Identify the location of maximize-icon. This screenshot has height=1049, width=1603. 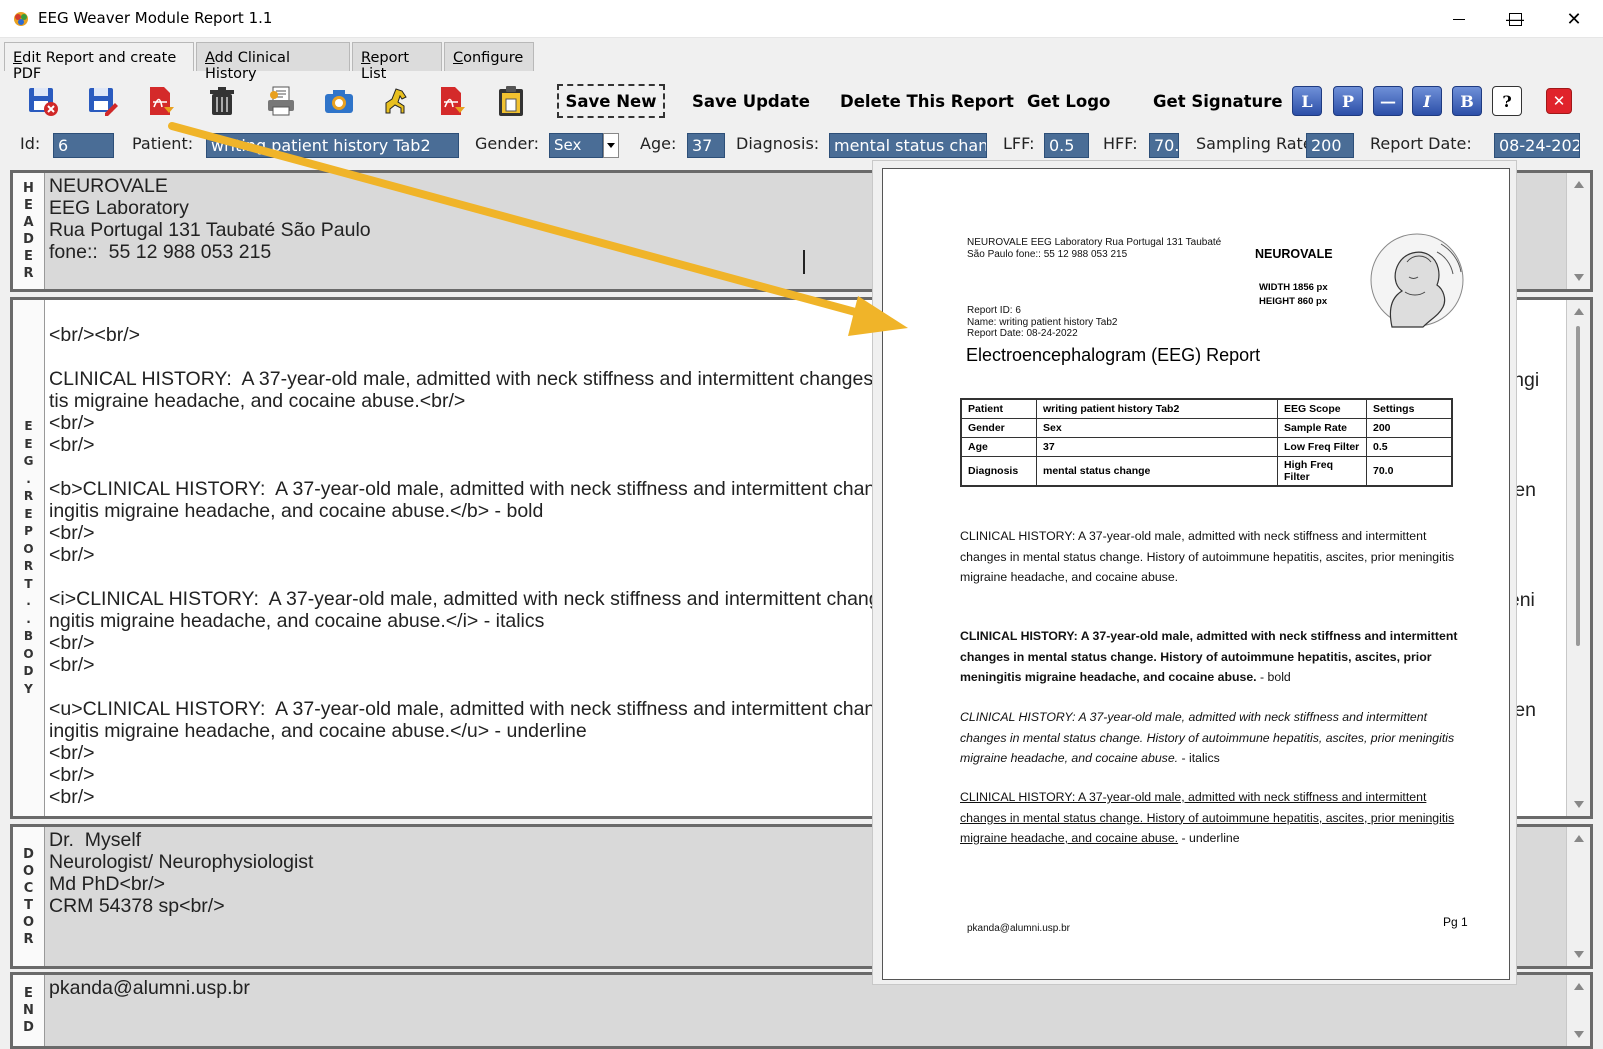
(1515, 19).